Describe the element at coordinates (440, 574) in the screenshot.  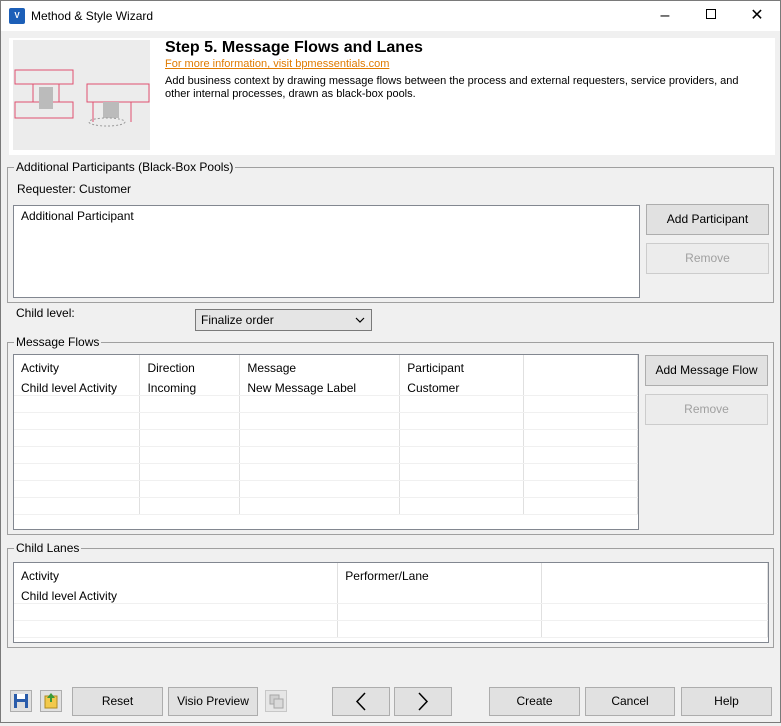
I see `column-header: Performer/Lane` at that location.